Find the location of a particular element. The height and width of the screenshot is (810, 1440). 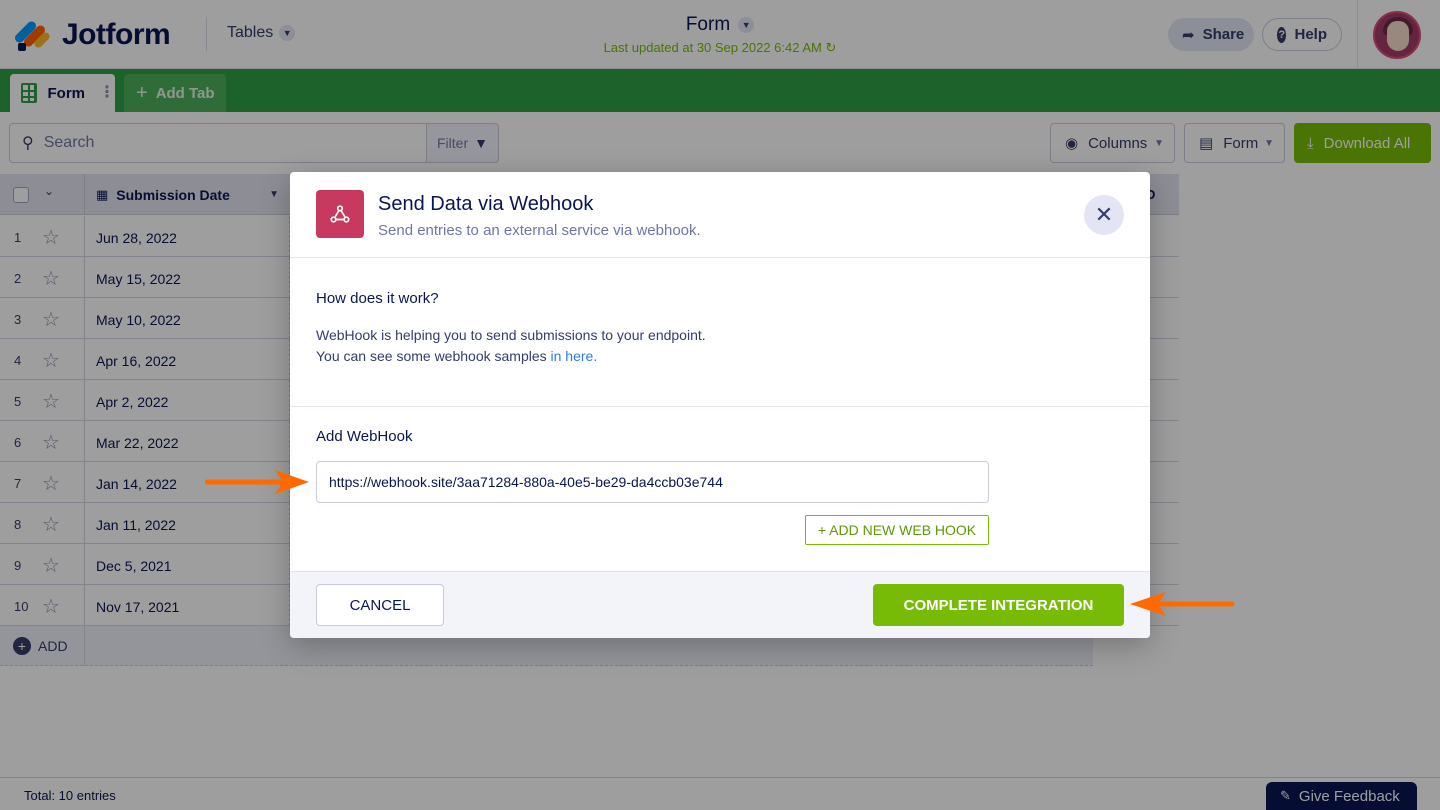

add-new-webhook-button: + ADD NEW WEB HOOK is located at coordinates (897, 530).